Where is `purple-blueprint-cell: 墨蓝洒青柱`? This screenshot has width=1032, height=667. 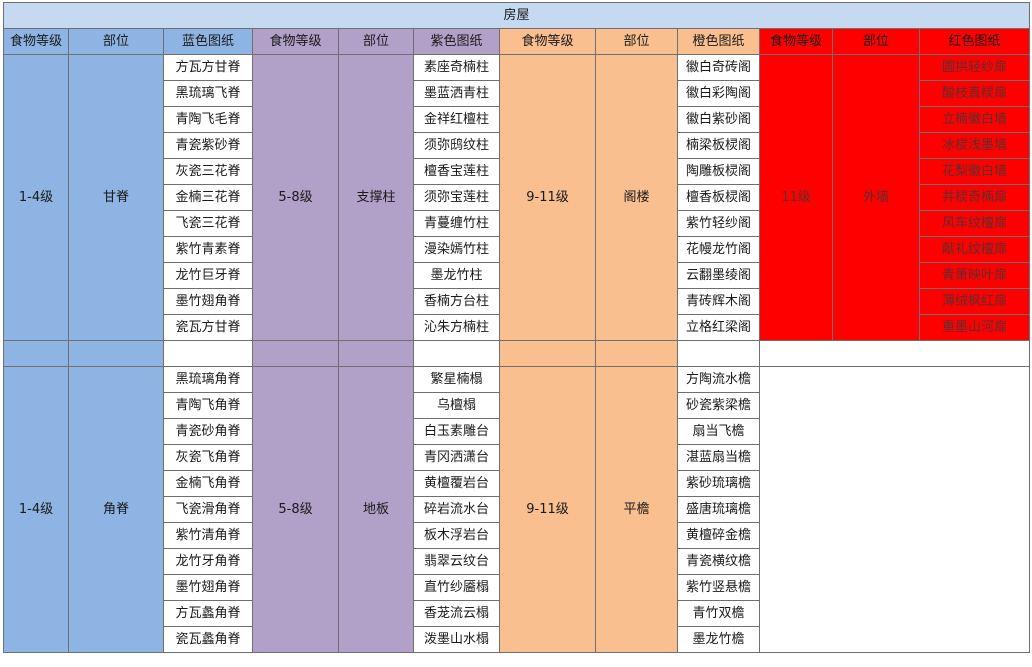 purple-blueprint-cell: 墨蓝洒青柱 is located at coordinates (456, 93).